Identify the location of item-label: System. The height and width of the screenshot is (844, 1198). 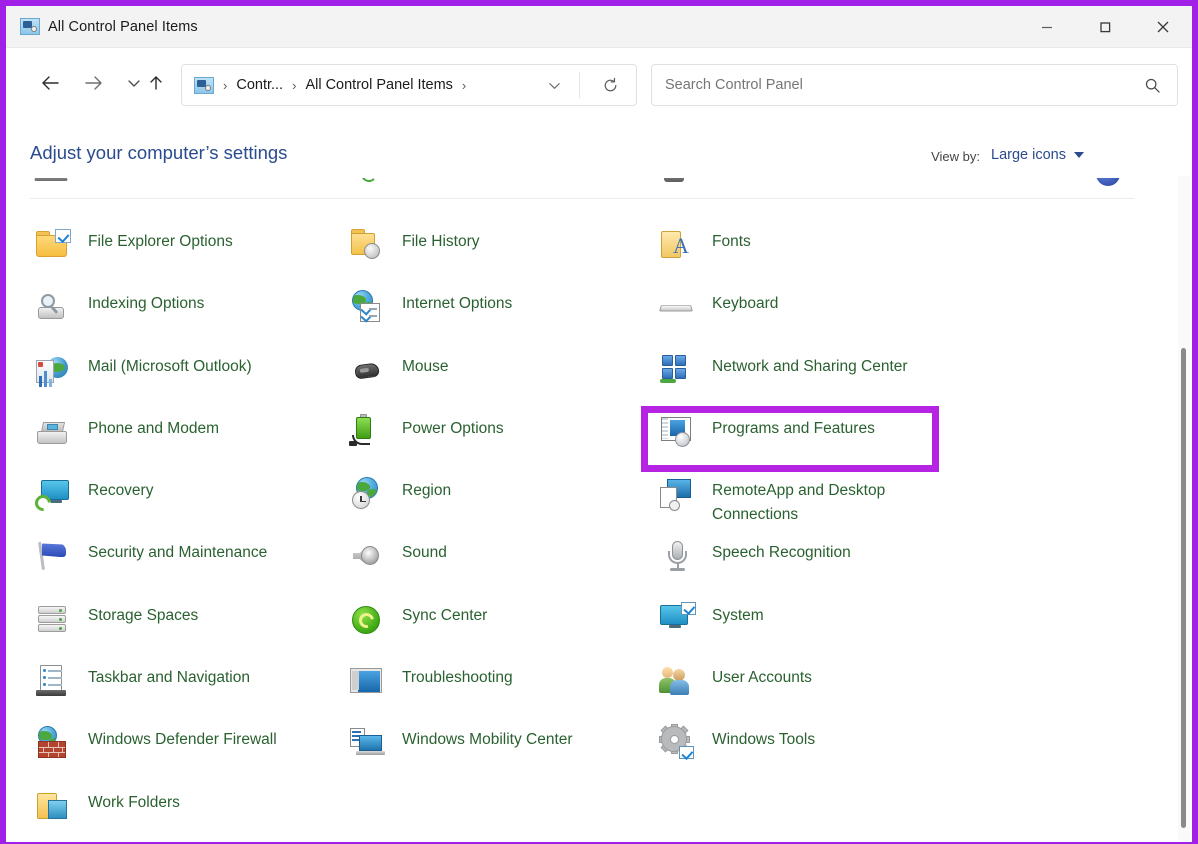
(738, 615).